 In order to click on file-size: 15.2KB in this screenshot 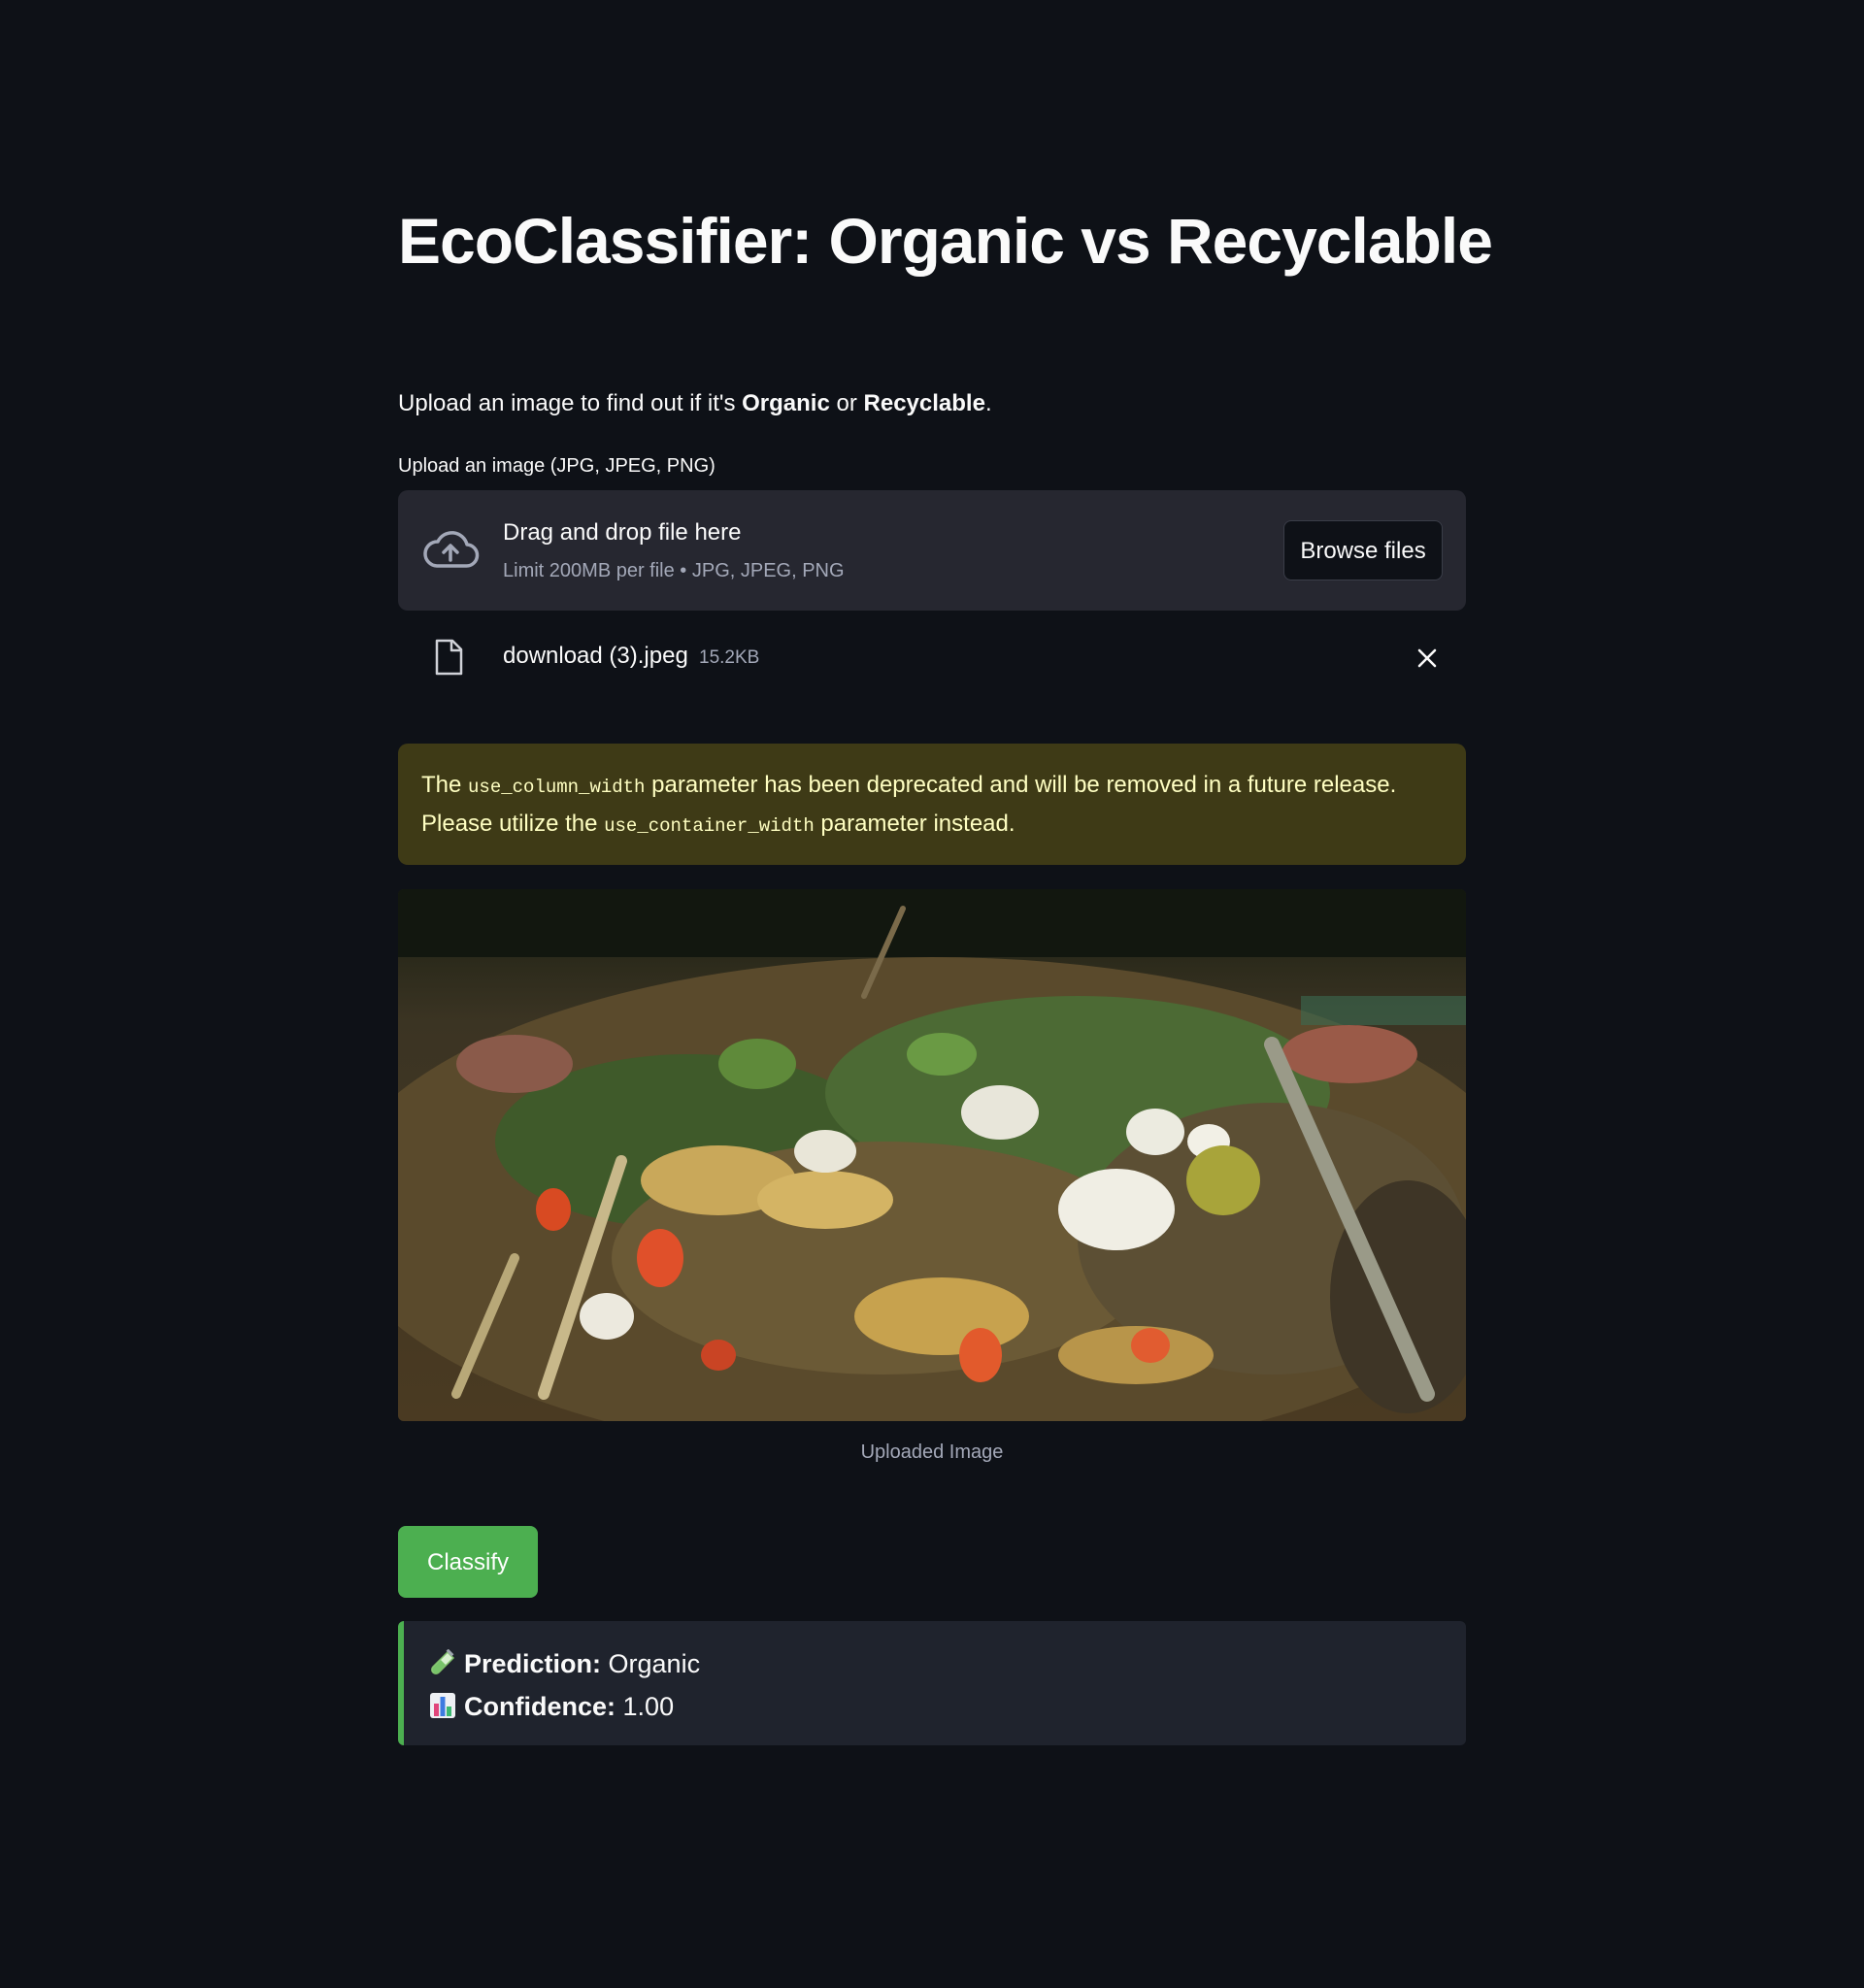, I will do `click(729, 658)`.